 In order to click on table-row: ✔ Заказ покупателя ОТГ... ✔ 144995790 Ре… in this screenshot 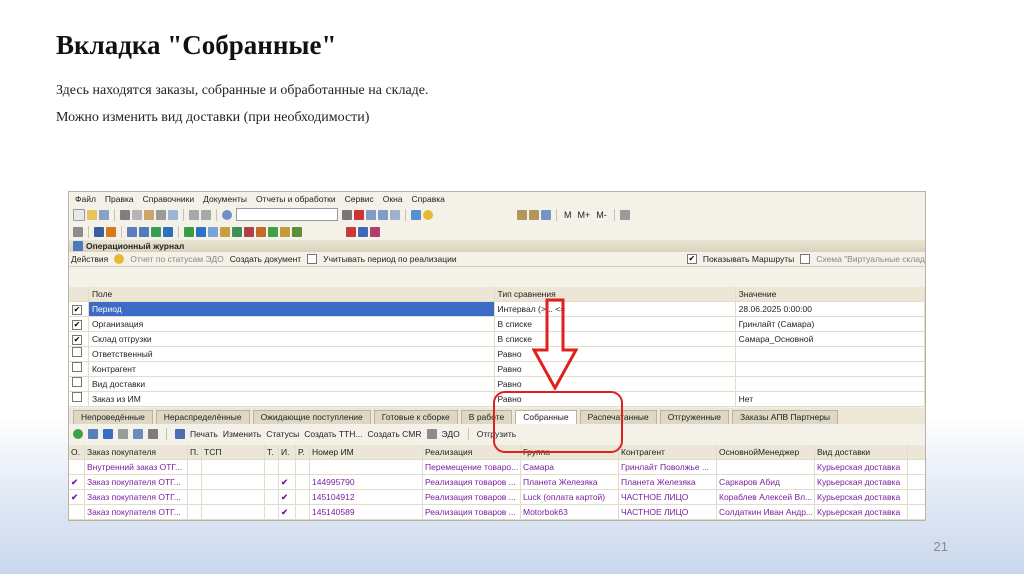, I will do `click(497, 482)`.